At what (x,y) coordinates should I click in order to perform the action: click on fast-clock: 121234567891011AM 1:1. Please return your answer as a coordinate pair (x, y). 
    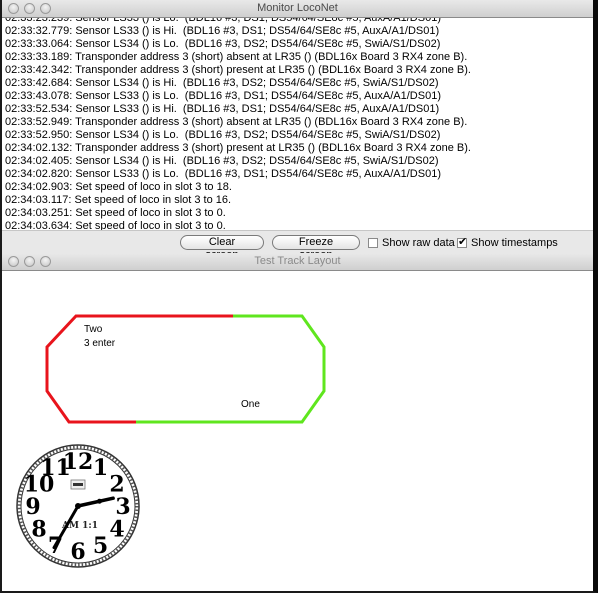
    Looking at the image, I should click on (78, 506).